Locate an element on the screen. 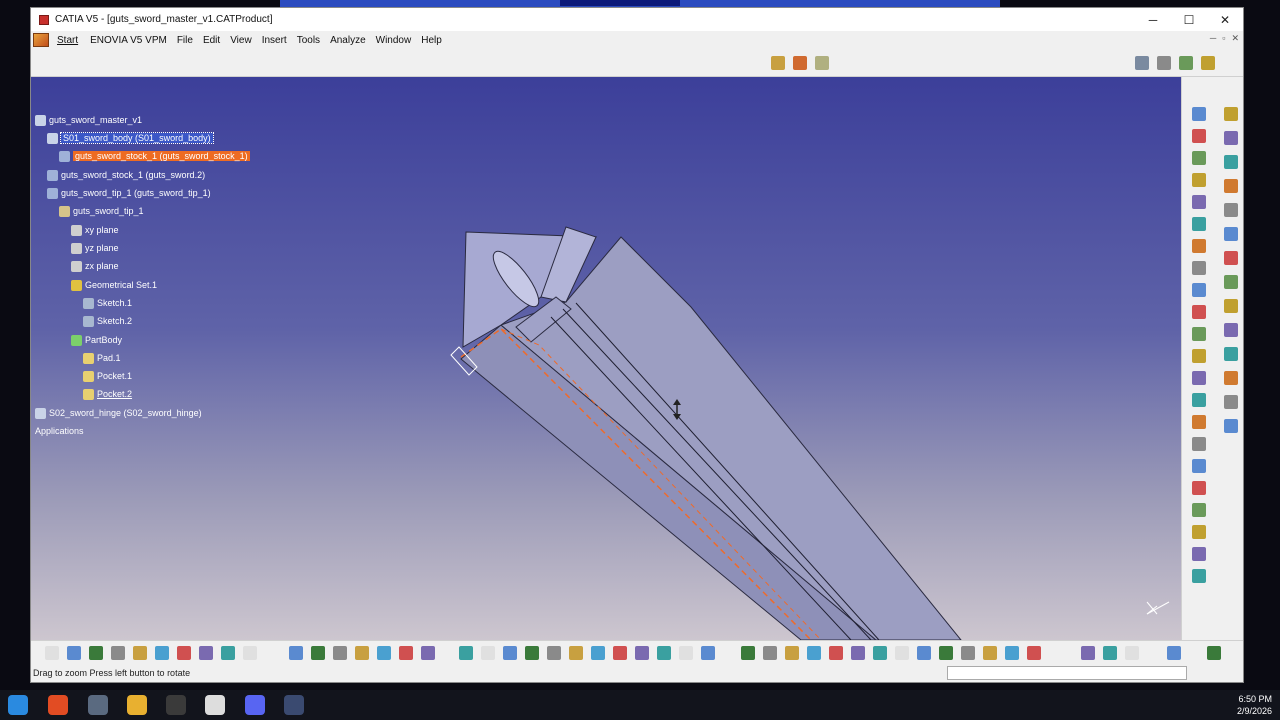 Image resolution: width=1280 pixels, height=720 pixels. doc-minimize-button: ─ is located at coordinates (1213, 38).